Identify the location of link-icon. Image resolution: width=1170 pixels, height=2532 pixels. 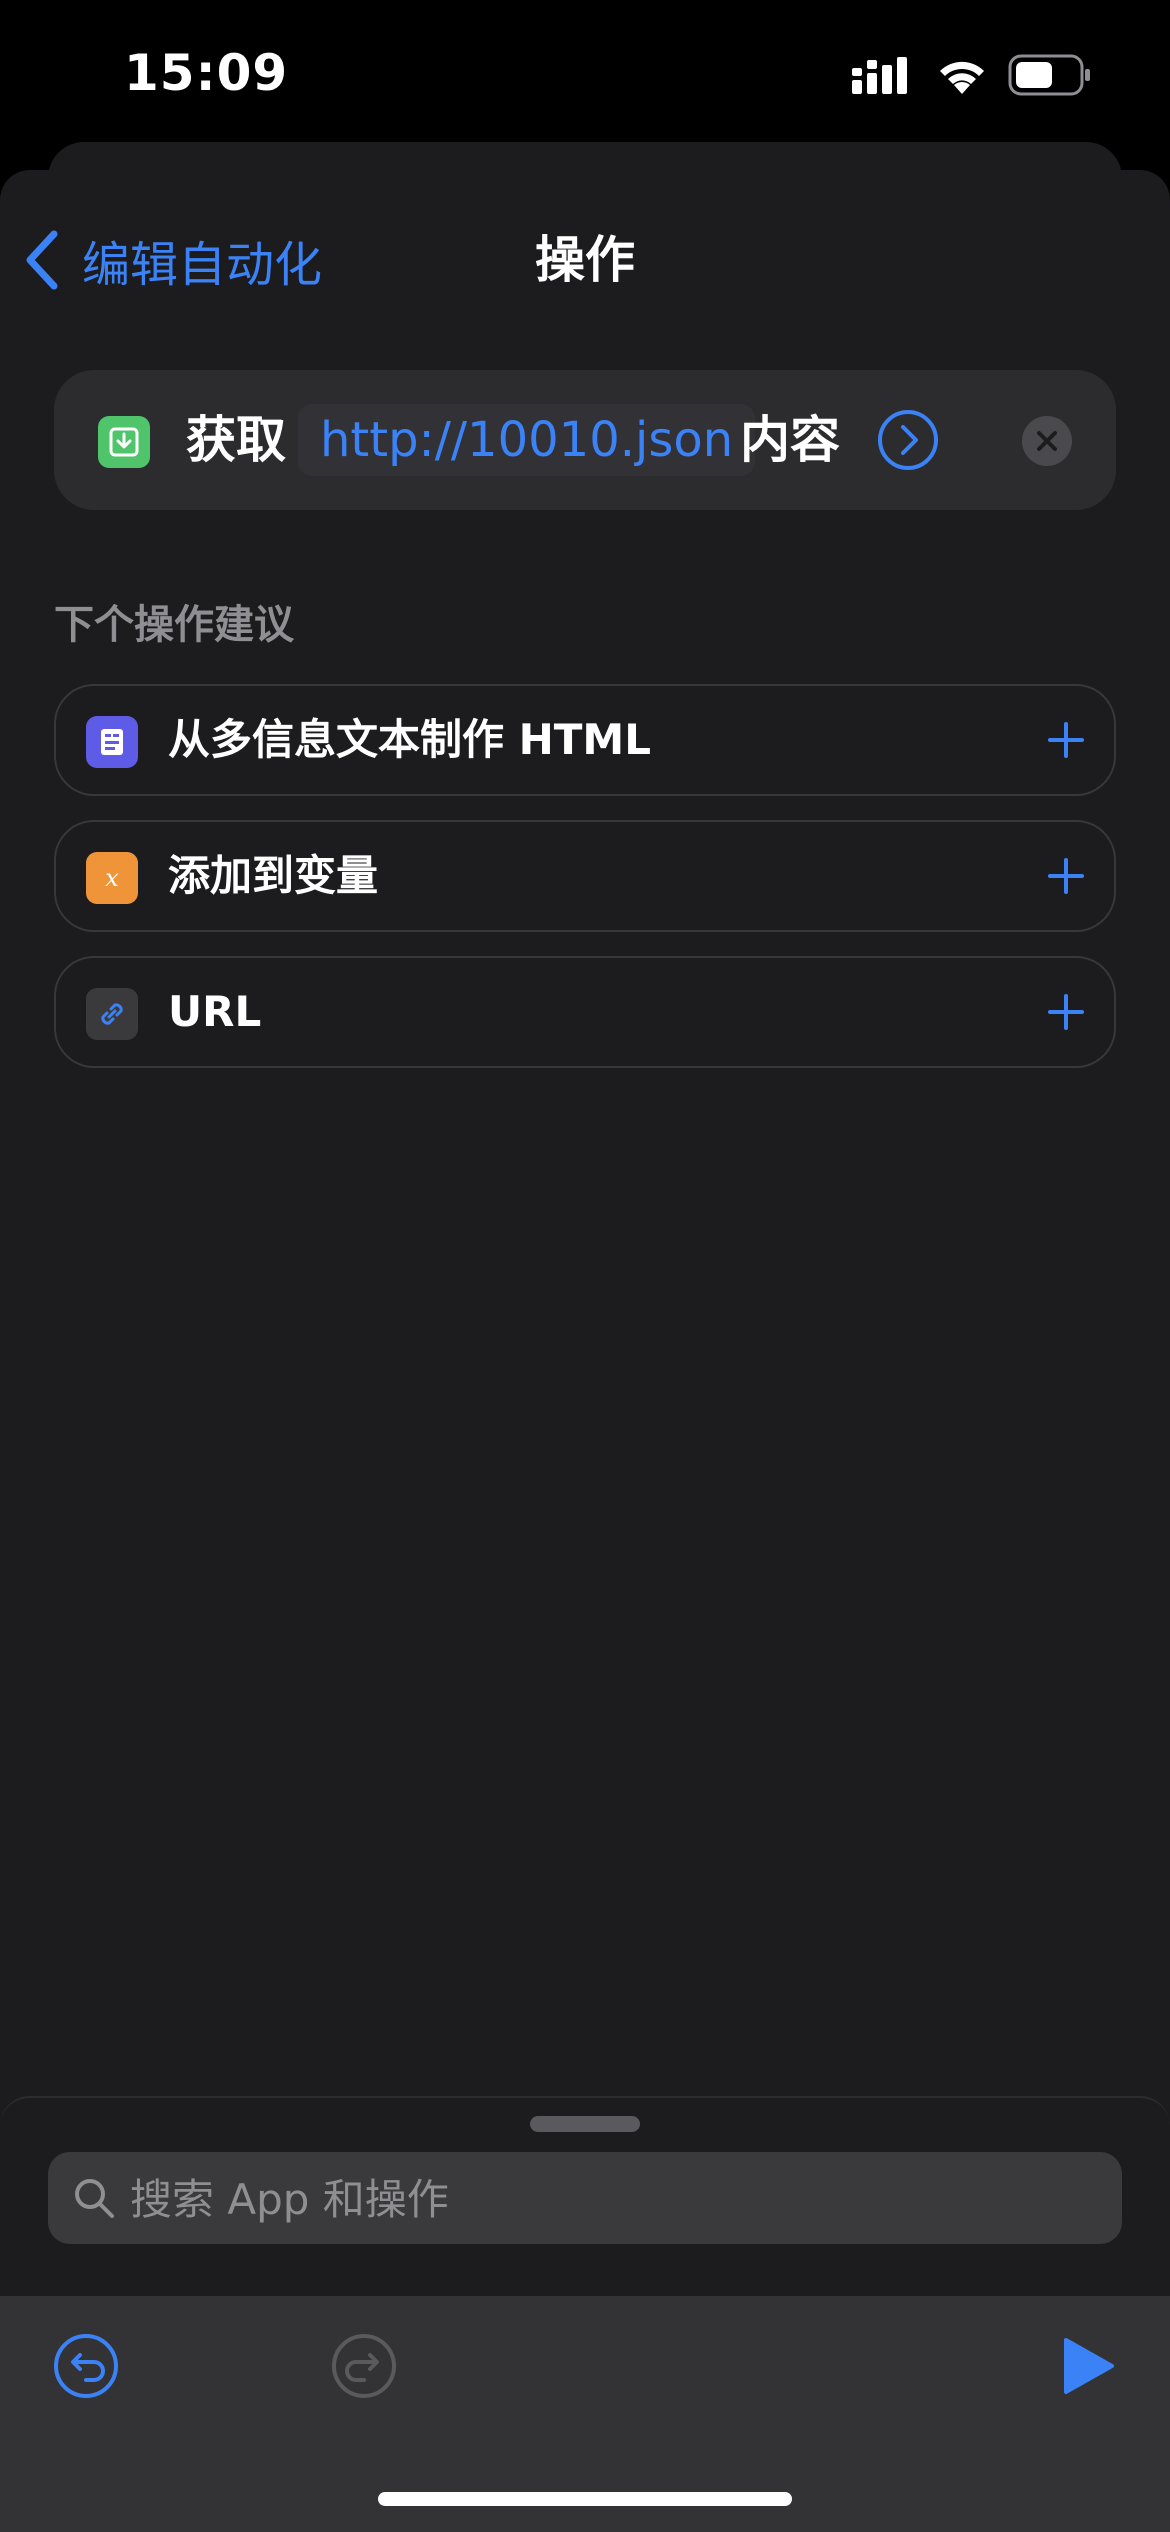
(112, 1014).